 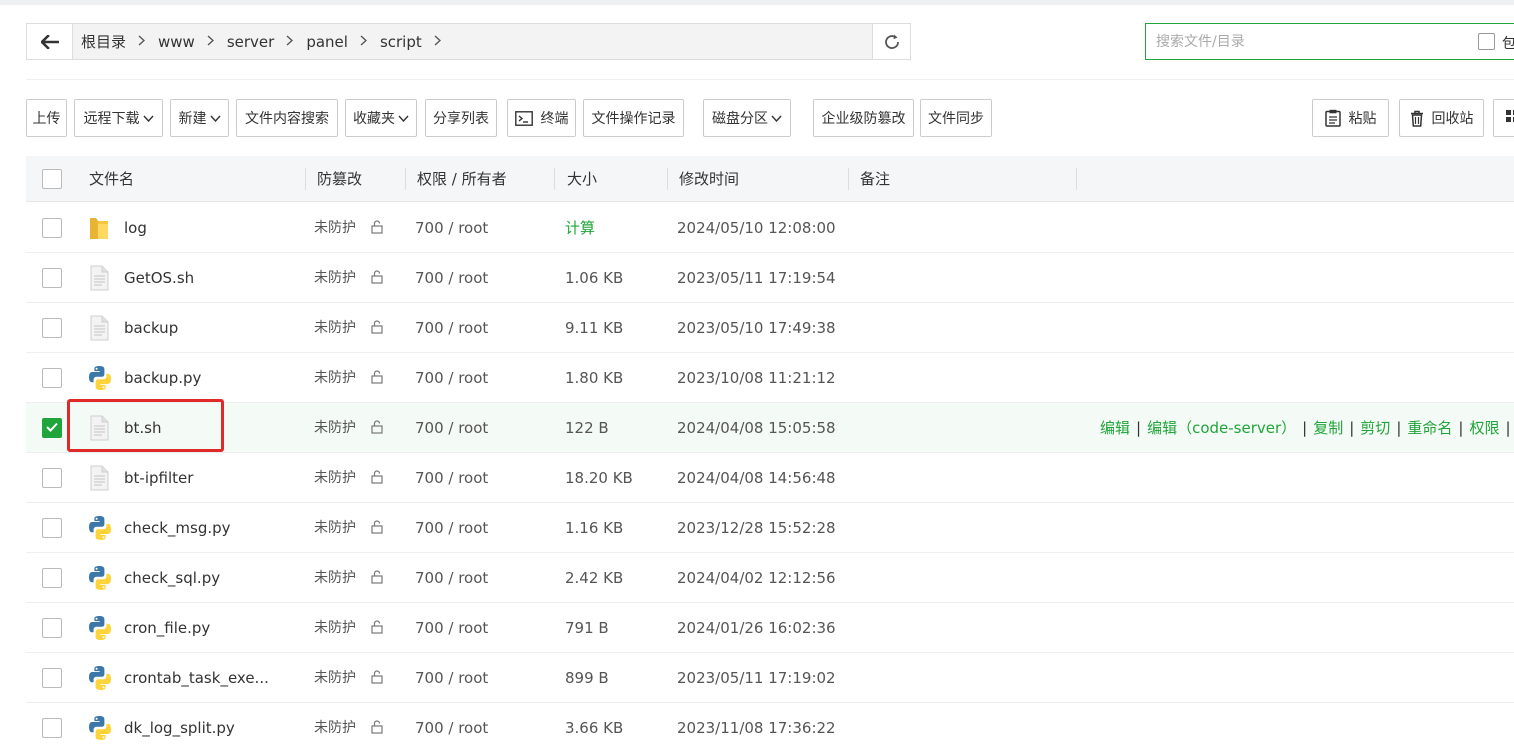 I want to click on file-name: log, so click(x=135, y=228).